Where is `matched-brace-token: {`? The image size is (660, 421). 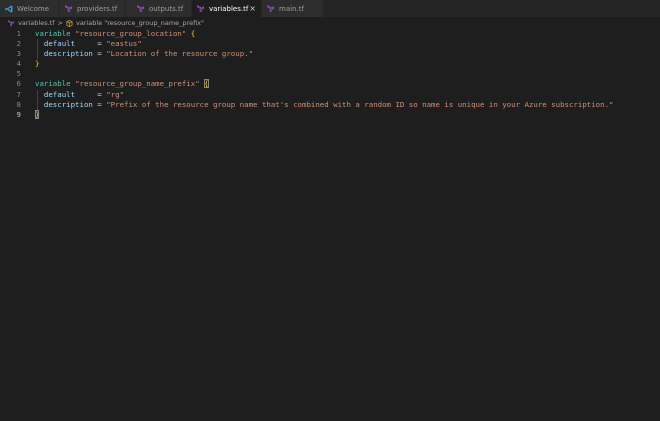 matched-brace-token: { is located at coordinates (206, 84).